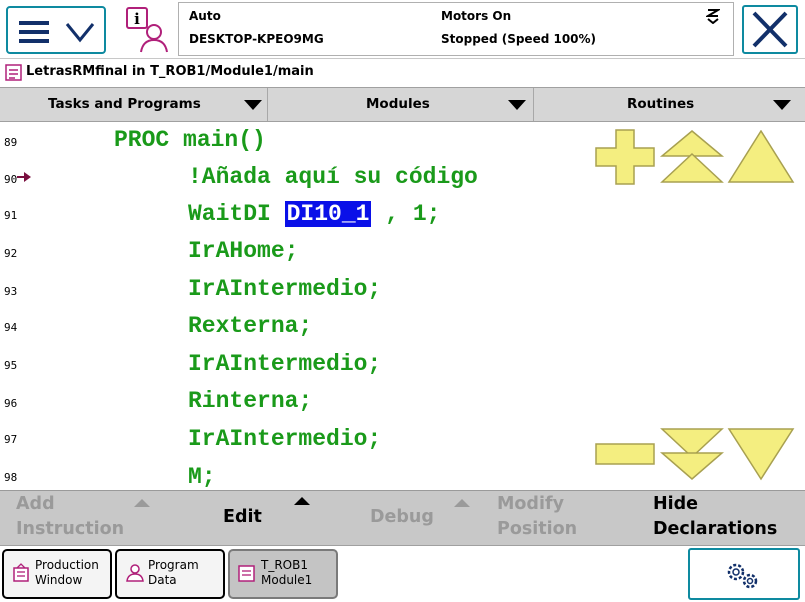 Image resolution: width=805 pixels, height=602 pixels. I want to click on line-number: 89, so click(11, 142).